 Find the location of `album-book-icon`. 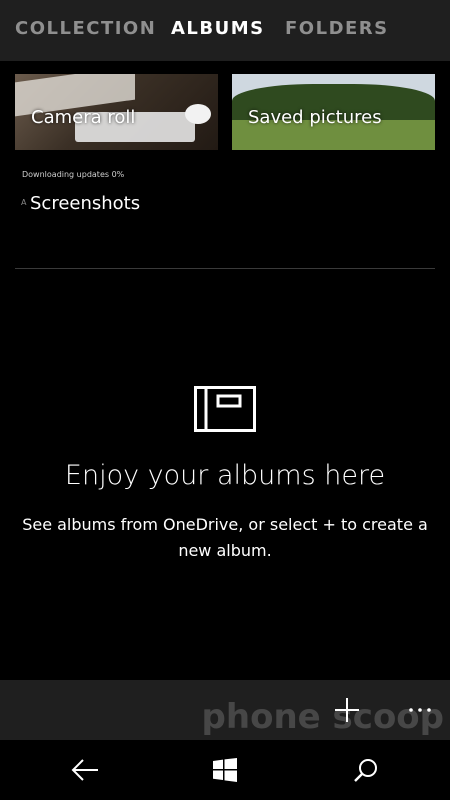

album-book-icon is located at coordinates (225, 409).